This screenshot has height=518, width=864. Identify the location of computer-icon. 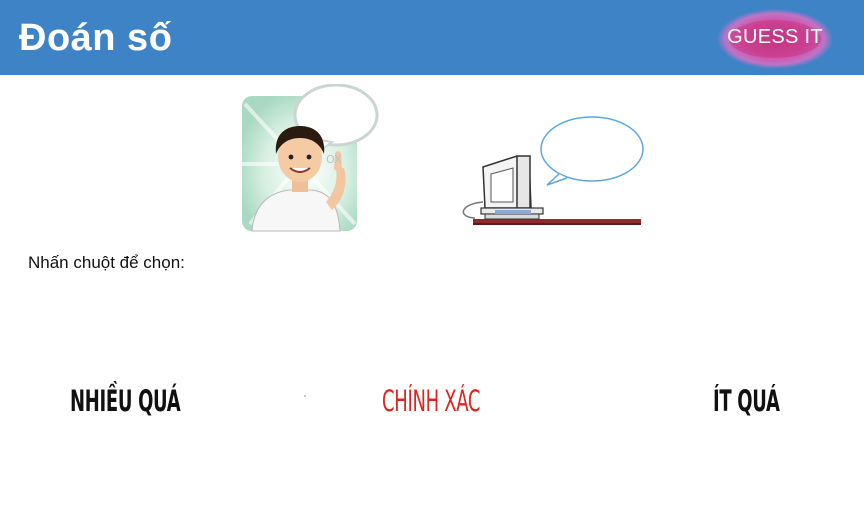
(553, 170).